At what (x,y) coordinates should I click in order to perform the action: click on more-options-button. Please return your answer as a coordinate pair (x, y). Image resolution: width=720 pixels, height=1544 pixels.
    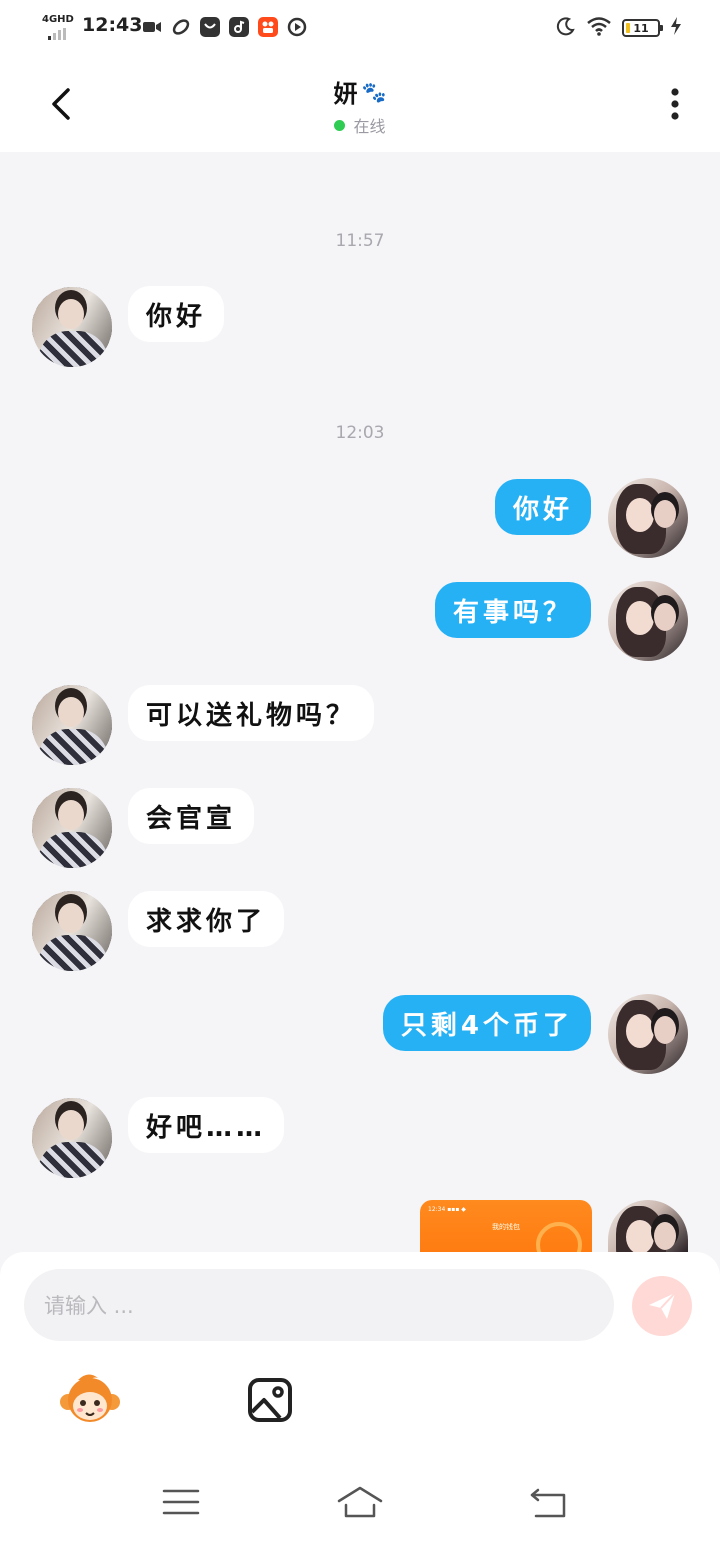
    Looking at the image, I should click on (675, 104).